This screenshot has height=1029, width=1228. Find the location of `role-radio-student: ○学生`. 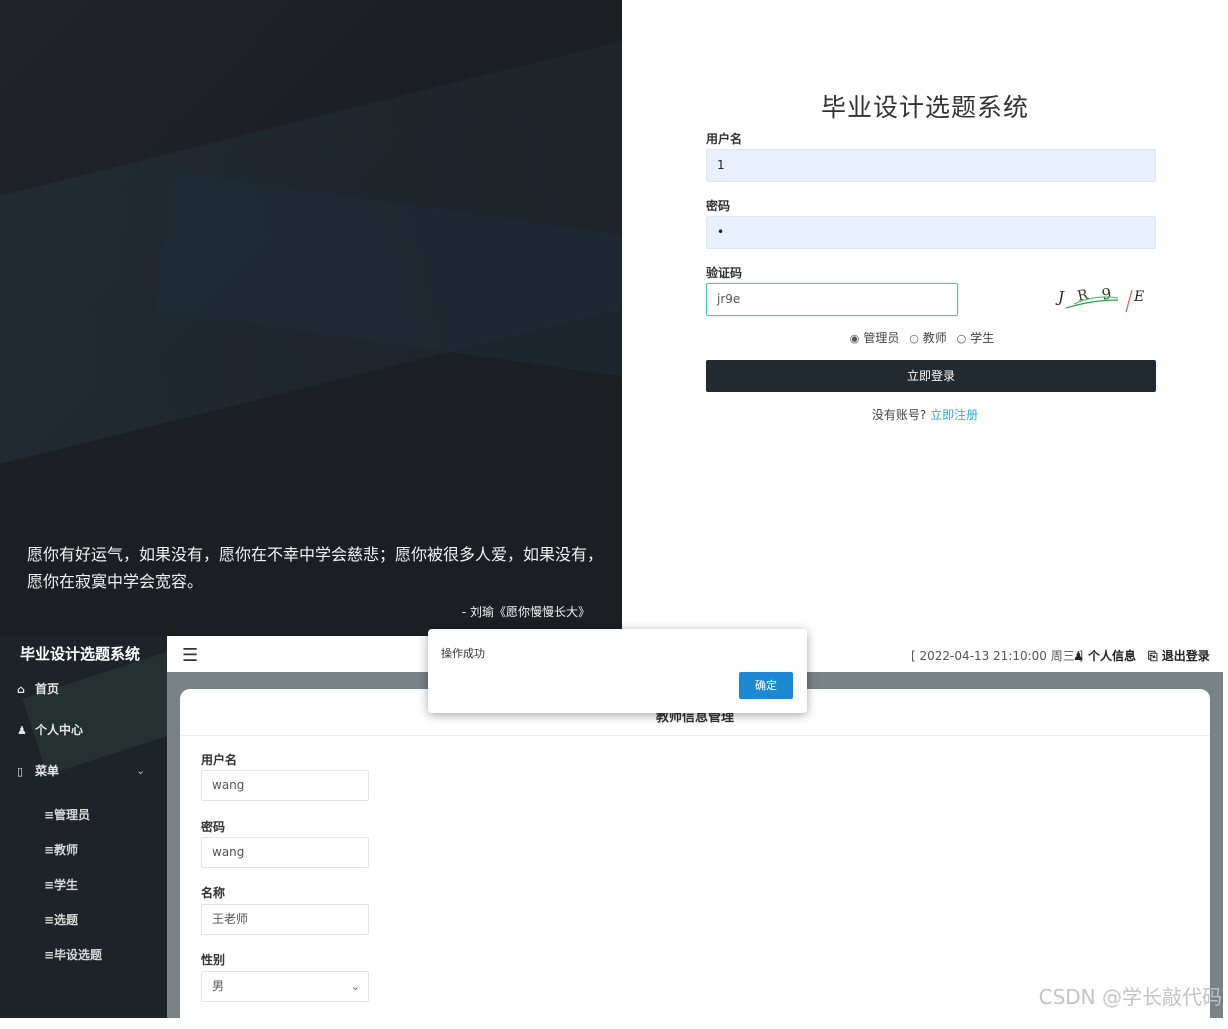

role-radio-student: ○学生 is located at coordinates (976, 337).